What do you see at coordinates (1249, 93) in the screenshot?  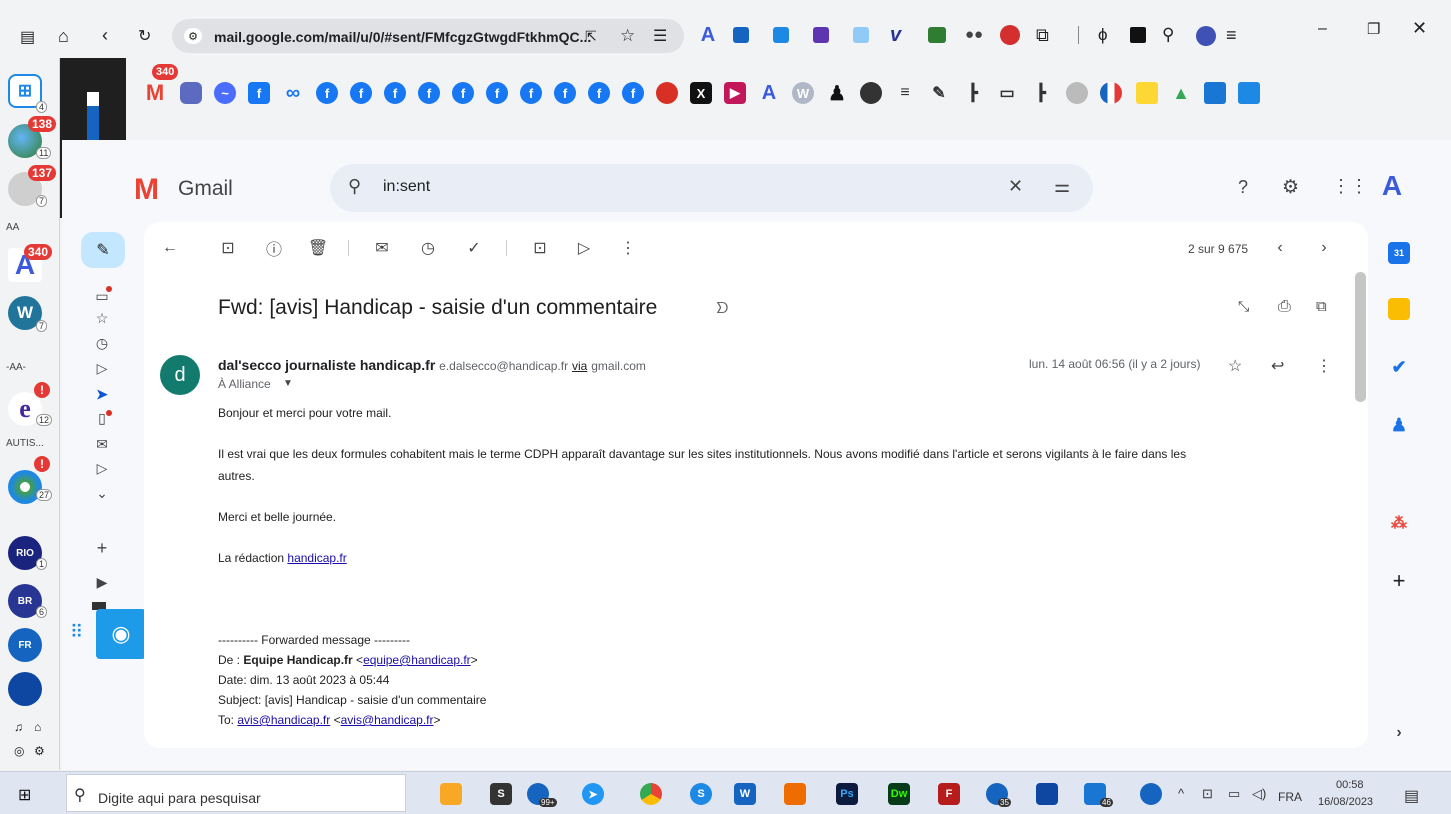 I see `bookmark-blue2-icon` at bounding box center [1249, 93].